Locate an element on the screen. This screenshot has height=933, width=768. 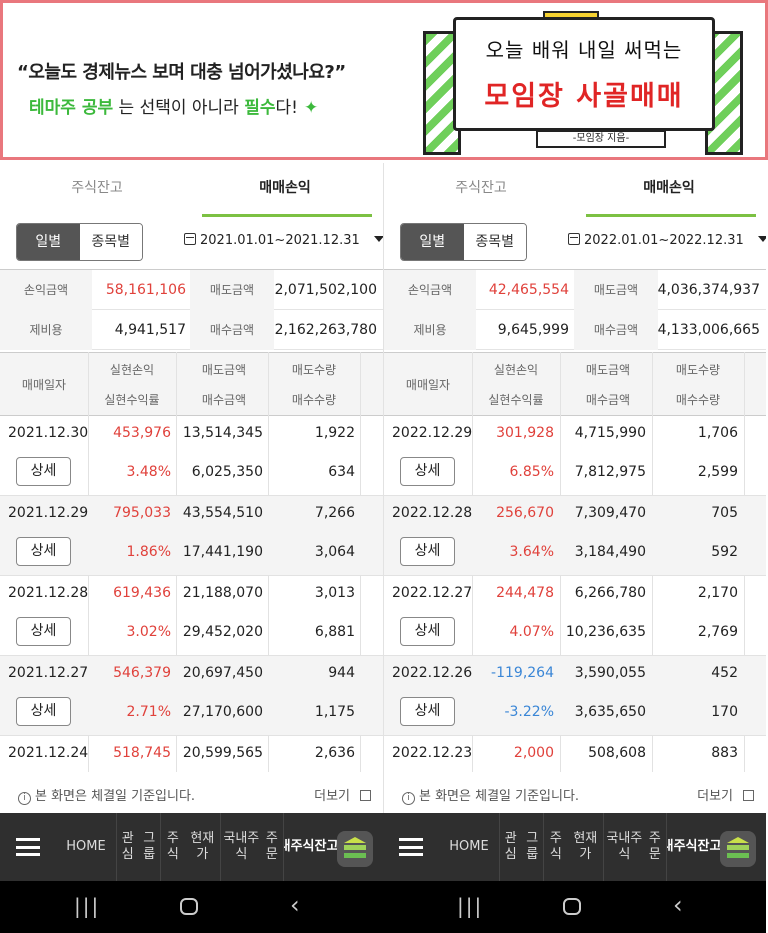
realized-profit: 2,000 is located at coordinates (533, 753).